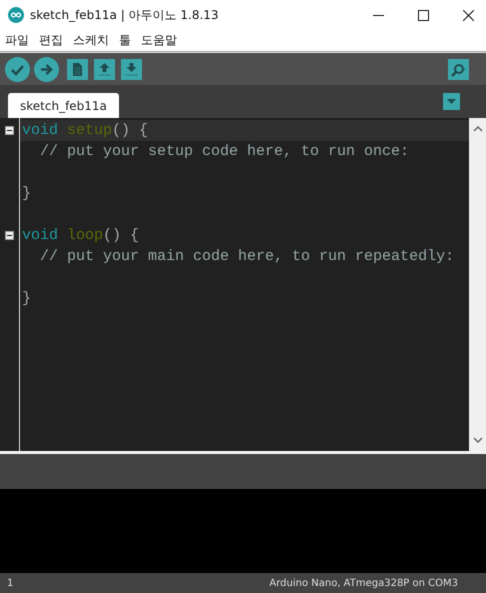  What do you see at coordinates (17, 40) in the screenshot?
I see `menu-item: 파일` at bounding box center [17, 40].